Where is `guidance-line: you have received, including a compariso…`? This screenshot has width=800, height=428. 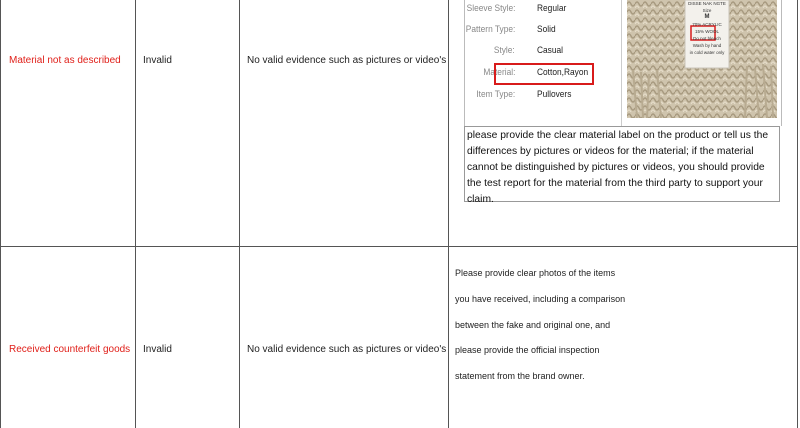 guidance-line: you have received, including a compariso… is located at coordinates (540, 299).